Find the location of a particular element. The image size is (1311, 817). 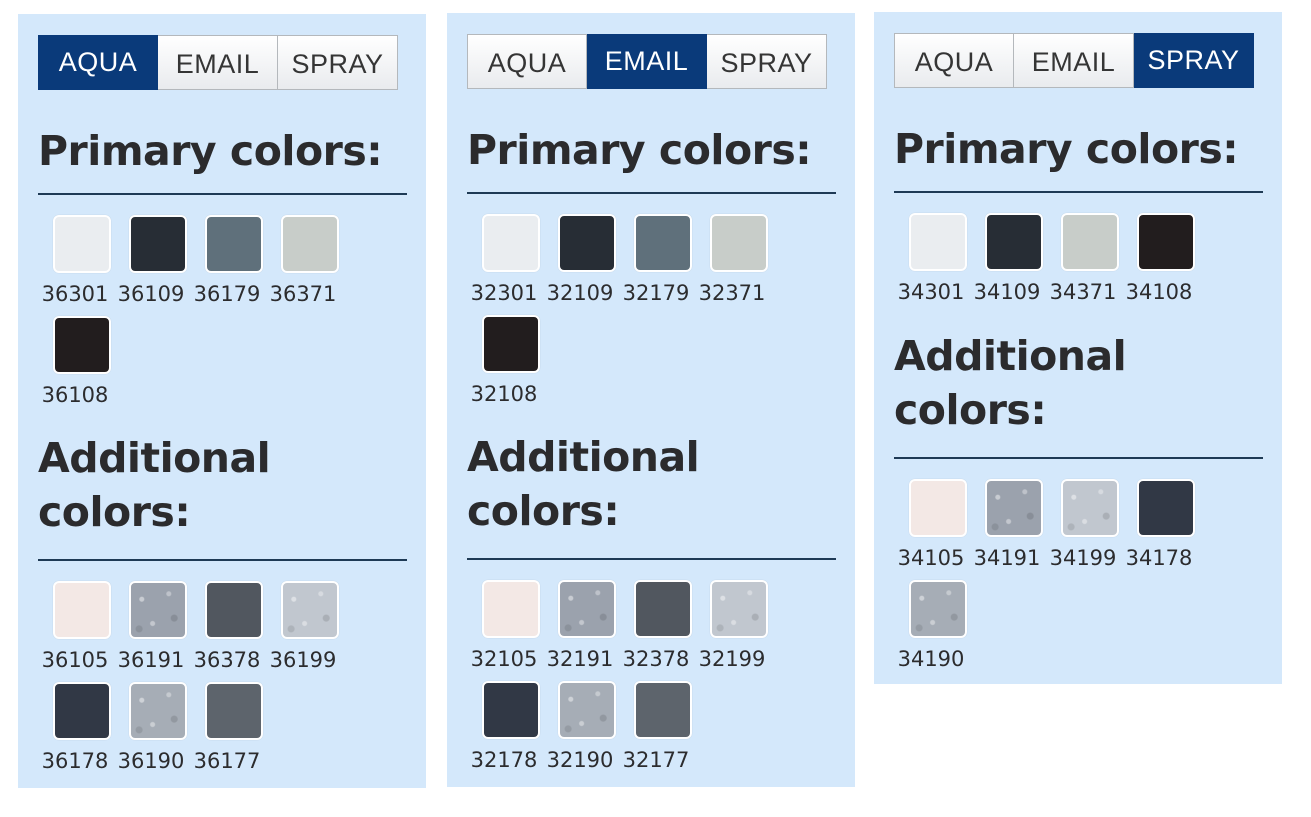

color-swatch: 32108 is located at coordinates (510, 360).